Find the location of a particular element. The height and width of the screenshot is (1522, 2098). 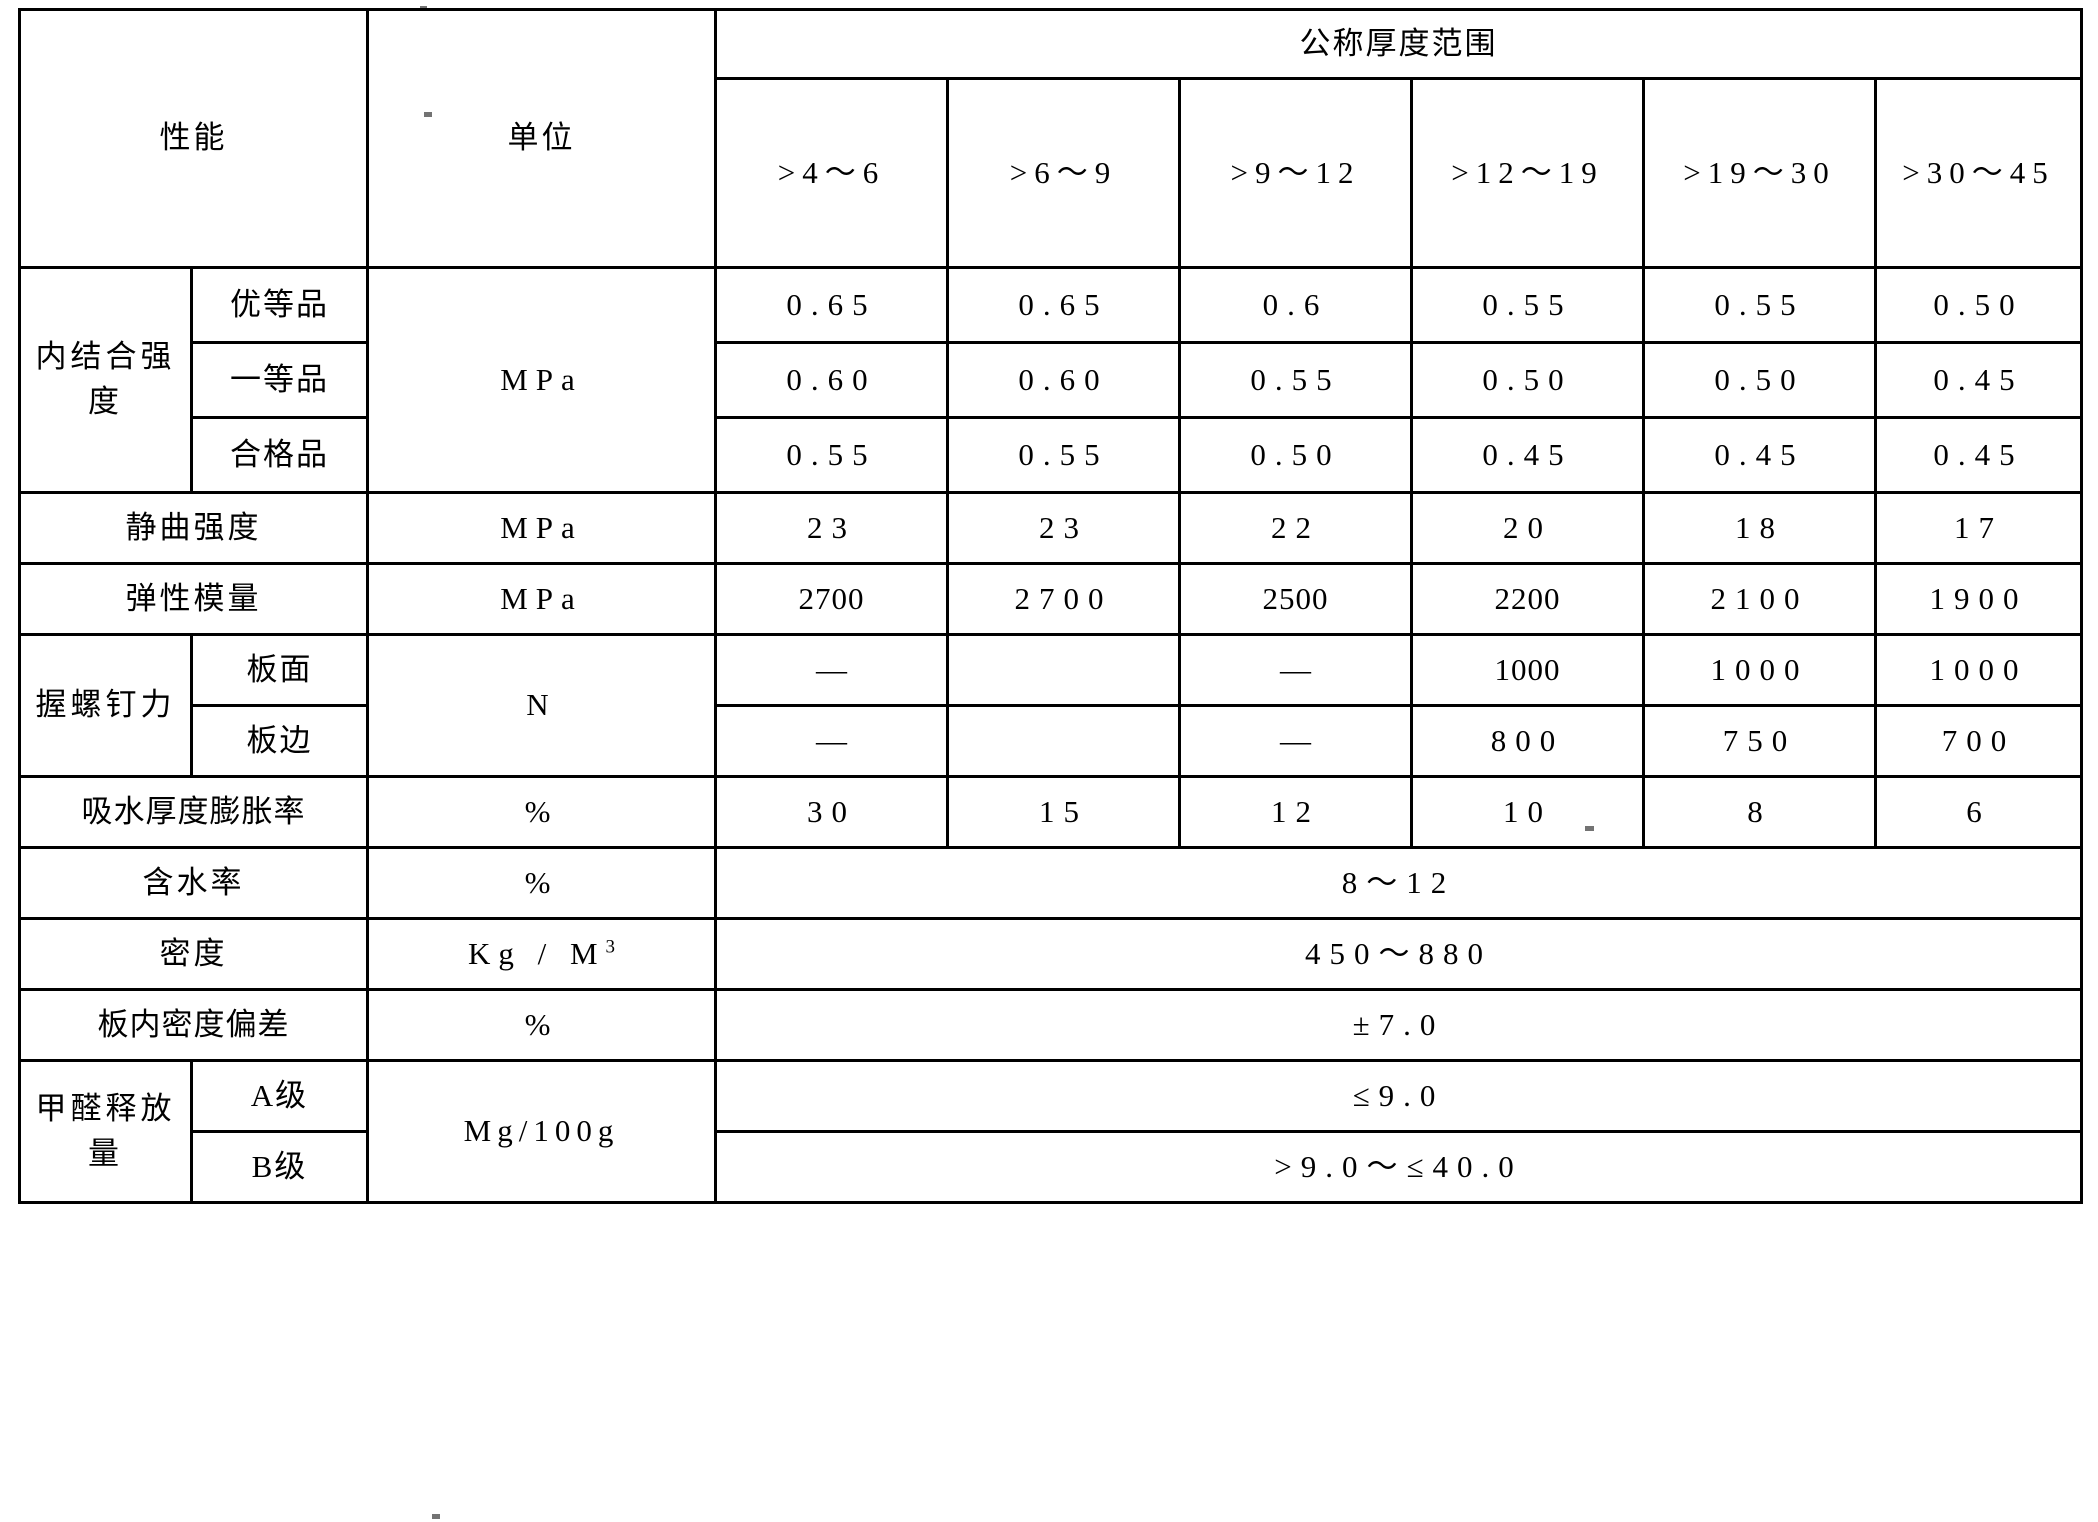

table-row: 合格品 0.55 0.55 0.50 0.45 0.45 0.45 is located at coordinates (1051, 455).